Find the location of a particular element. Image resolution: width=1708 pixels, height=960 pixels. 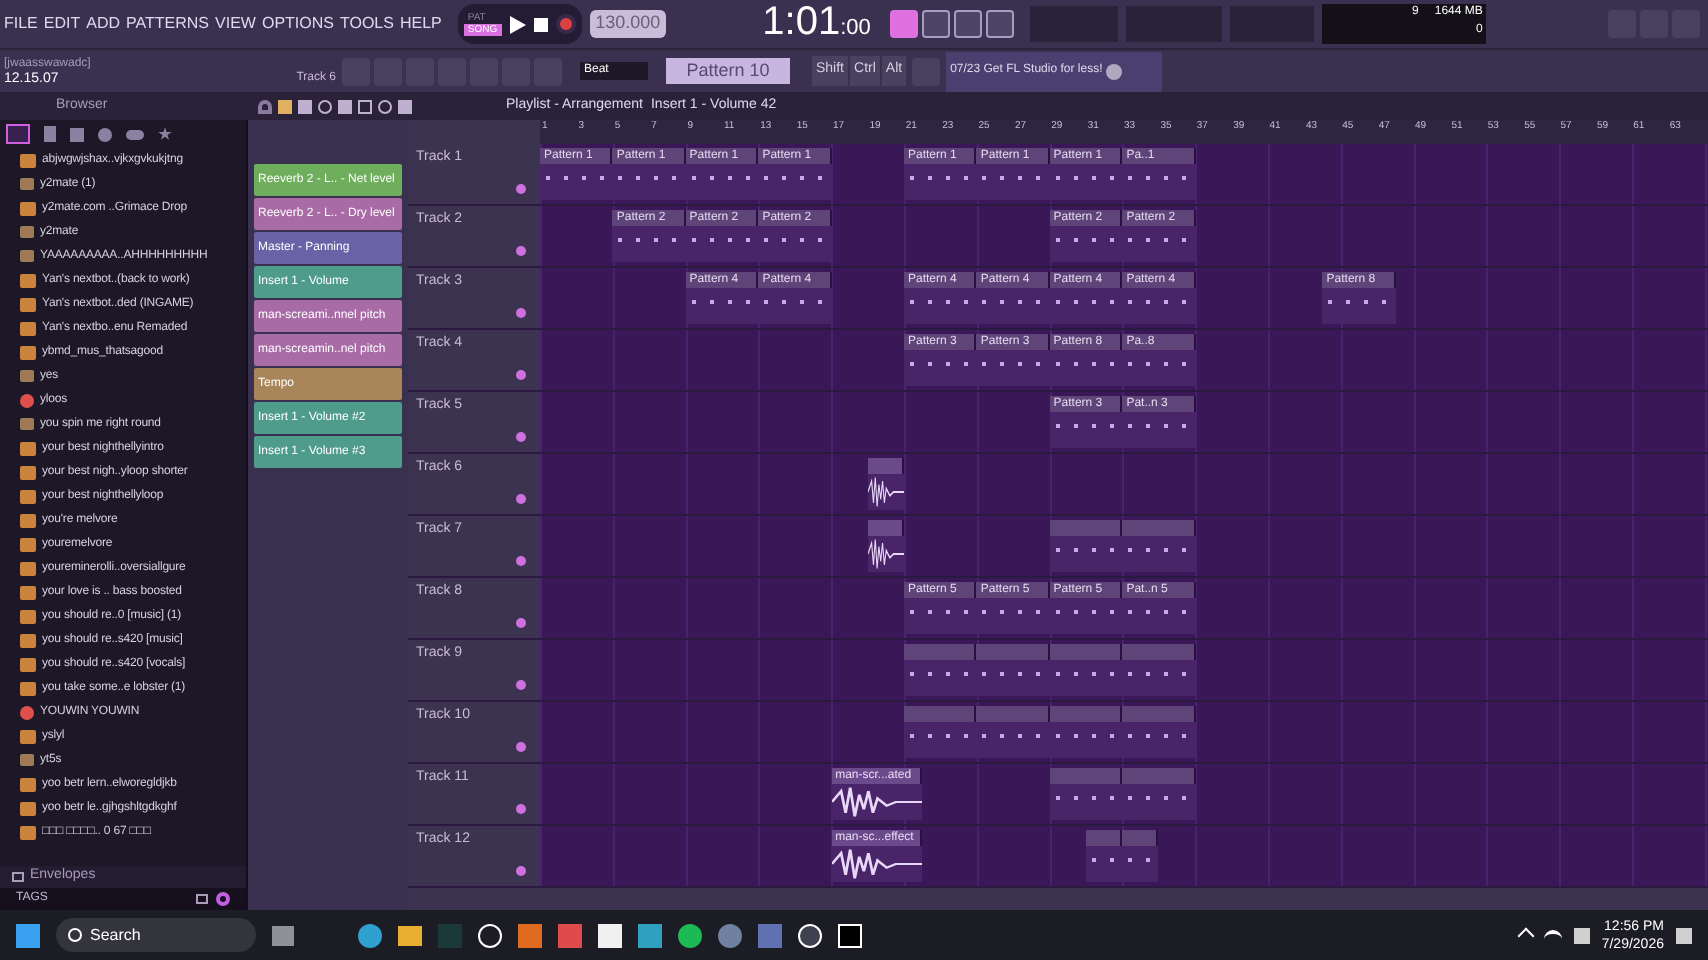

editor-app-icon is located at coordinates (850, 935).